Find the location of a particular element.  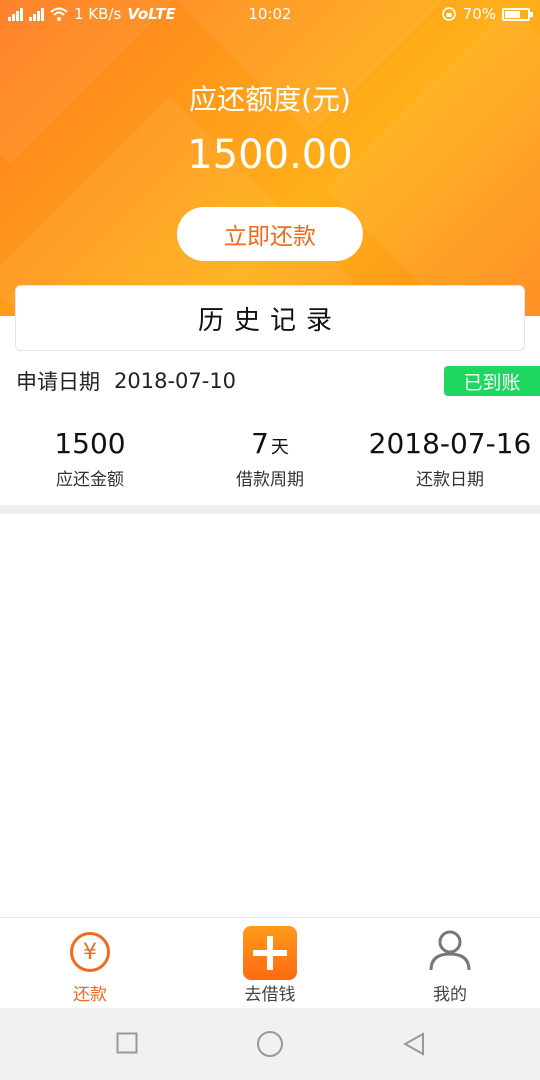

stat-amount-value: 1500 is located at coordinates (90, 443).